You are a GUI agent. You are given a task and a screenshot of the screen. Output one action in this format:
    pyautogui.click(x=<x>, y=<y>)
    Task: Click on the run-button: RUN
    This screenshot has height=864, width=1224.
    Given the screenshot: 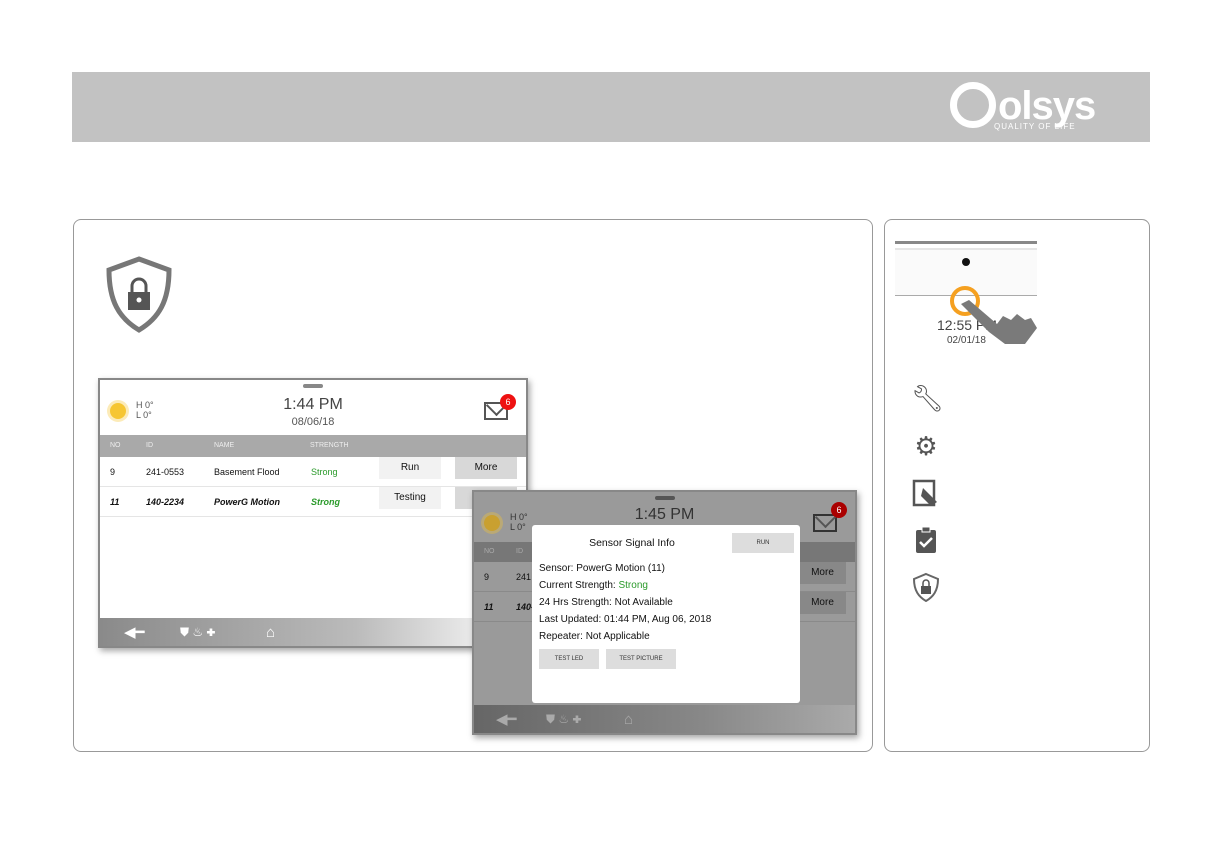 What is the action you would take?
    pyautogui.click(x=763, y=543)
    